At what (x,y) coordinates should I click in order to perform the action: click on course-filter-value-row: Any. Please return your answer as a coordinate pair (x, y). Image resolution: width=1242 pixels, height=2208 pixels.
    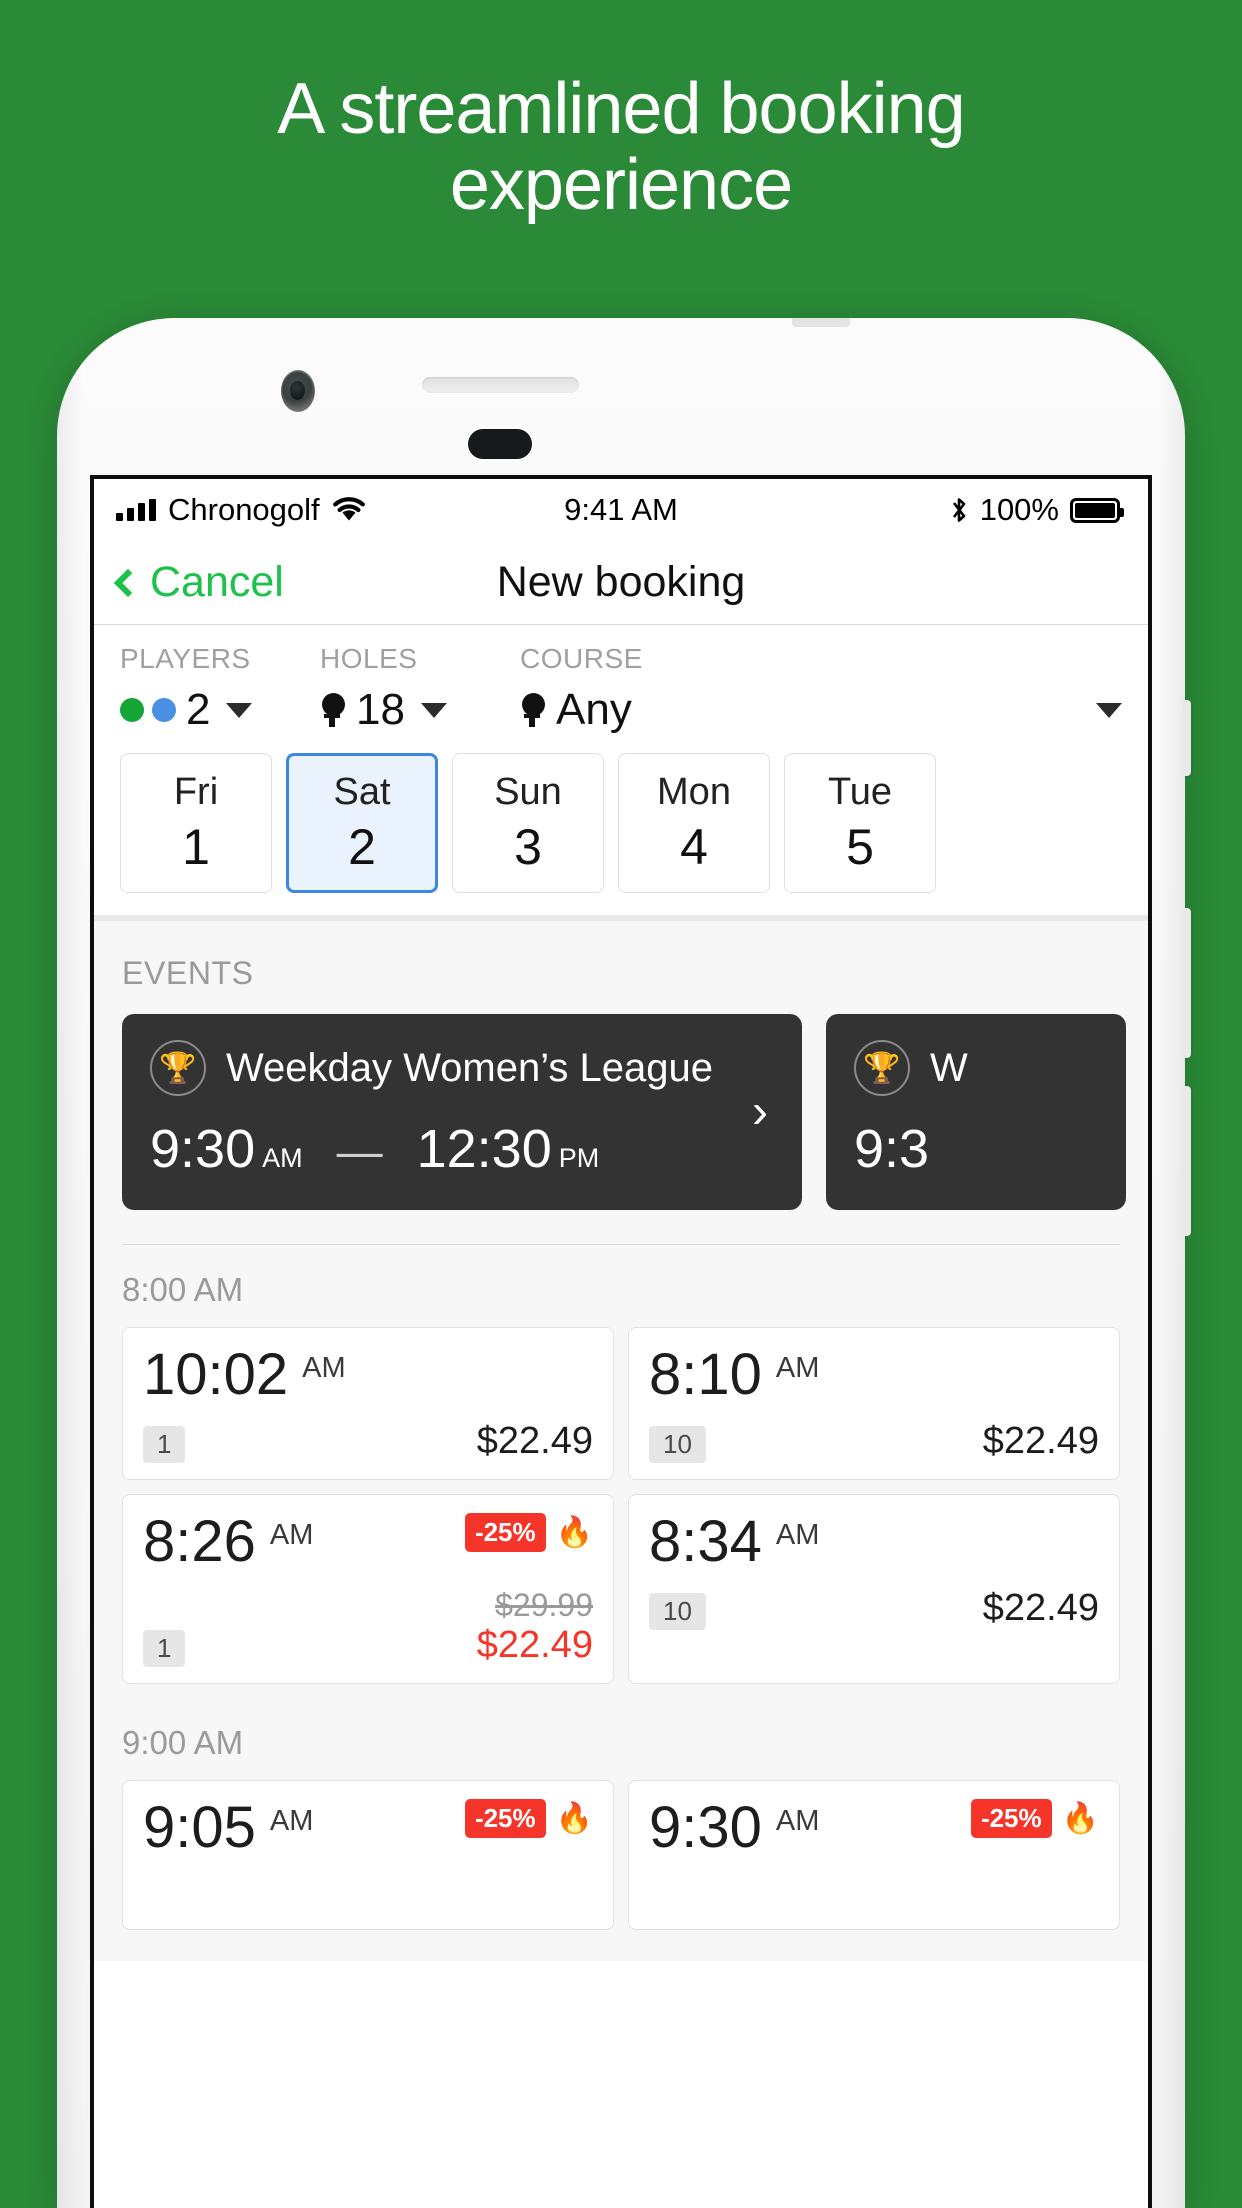
    Looking at the image, I should click on (821, 710).